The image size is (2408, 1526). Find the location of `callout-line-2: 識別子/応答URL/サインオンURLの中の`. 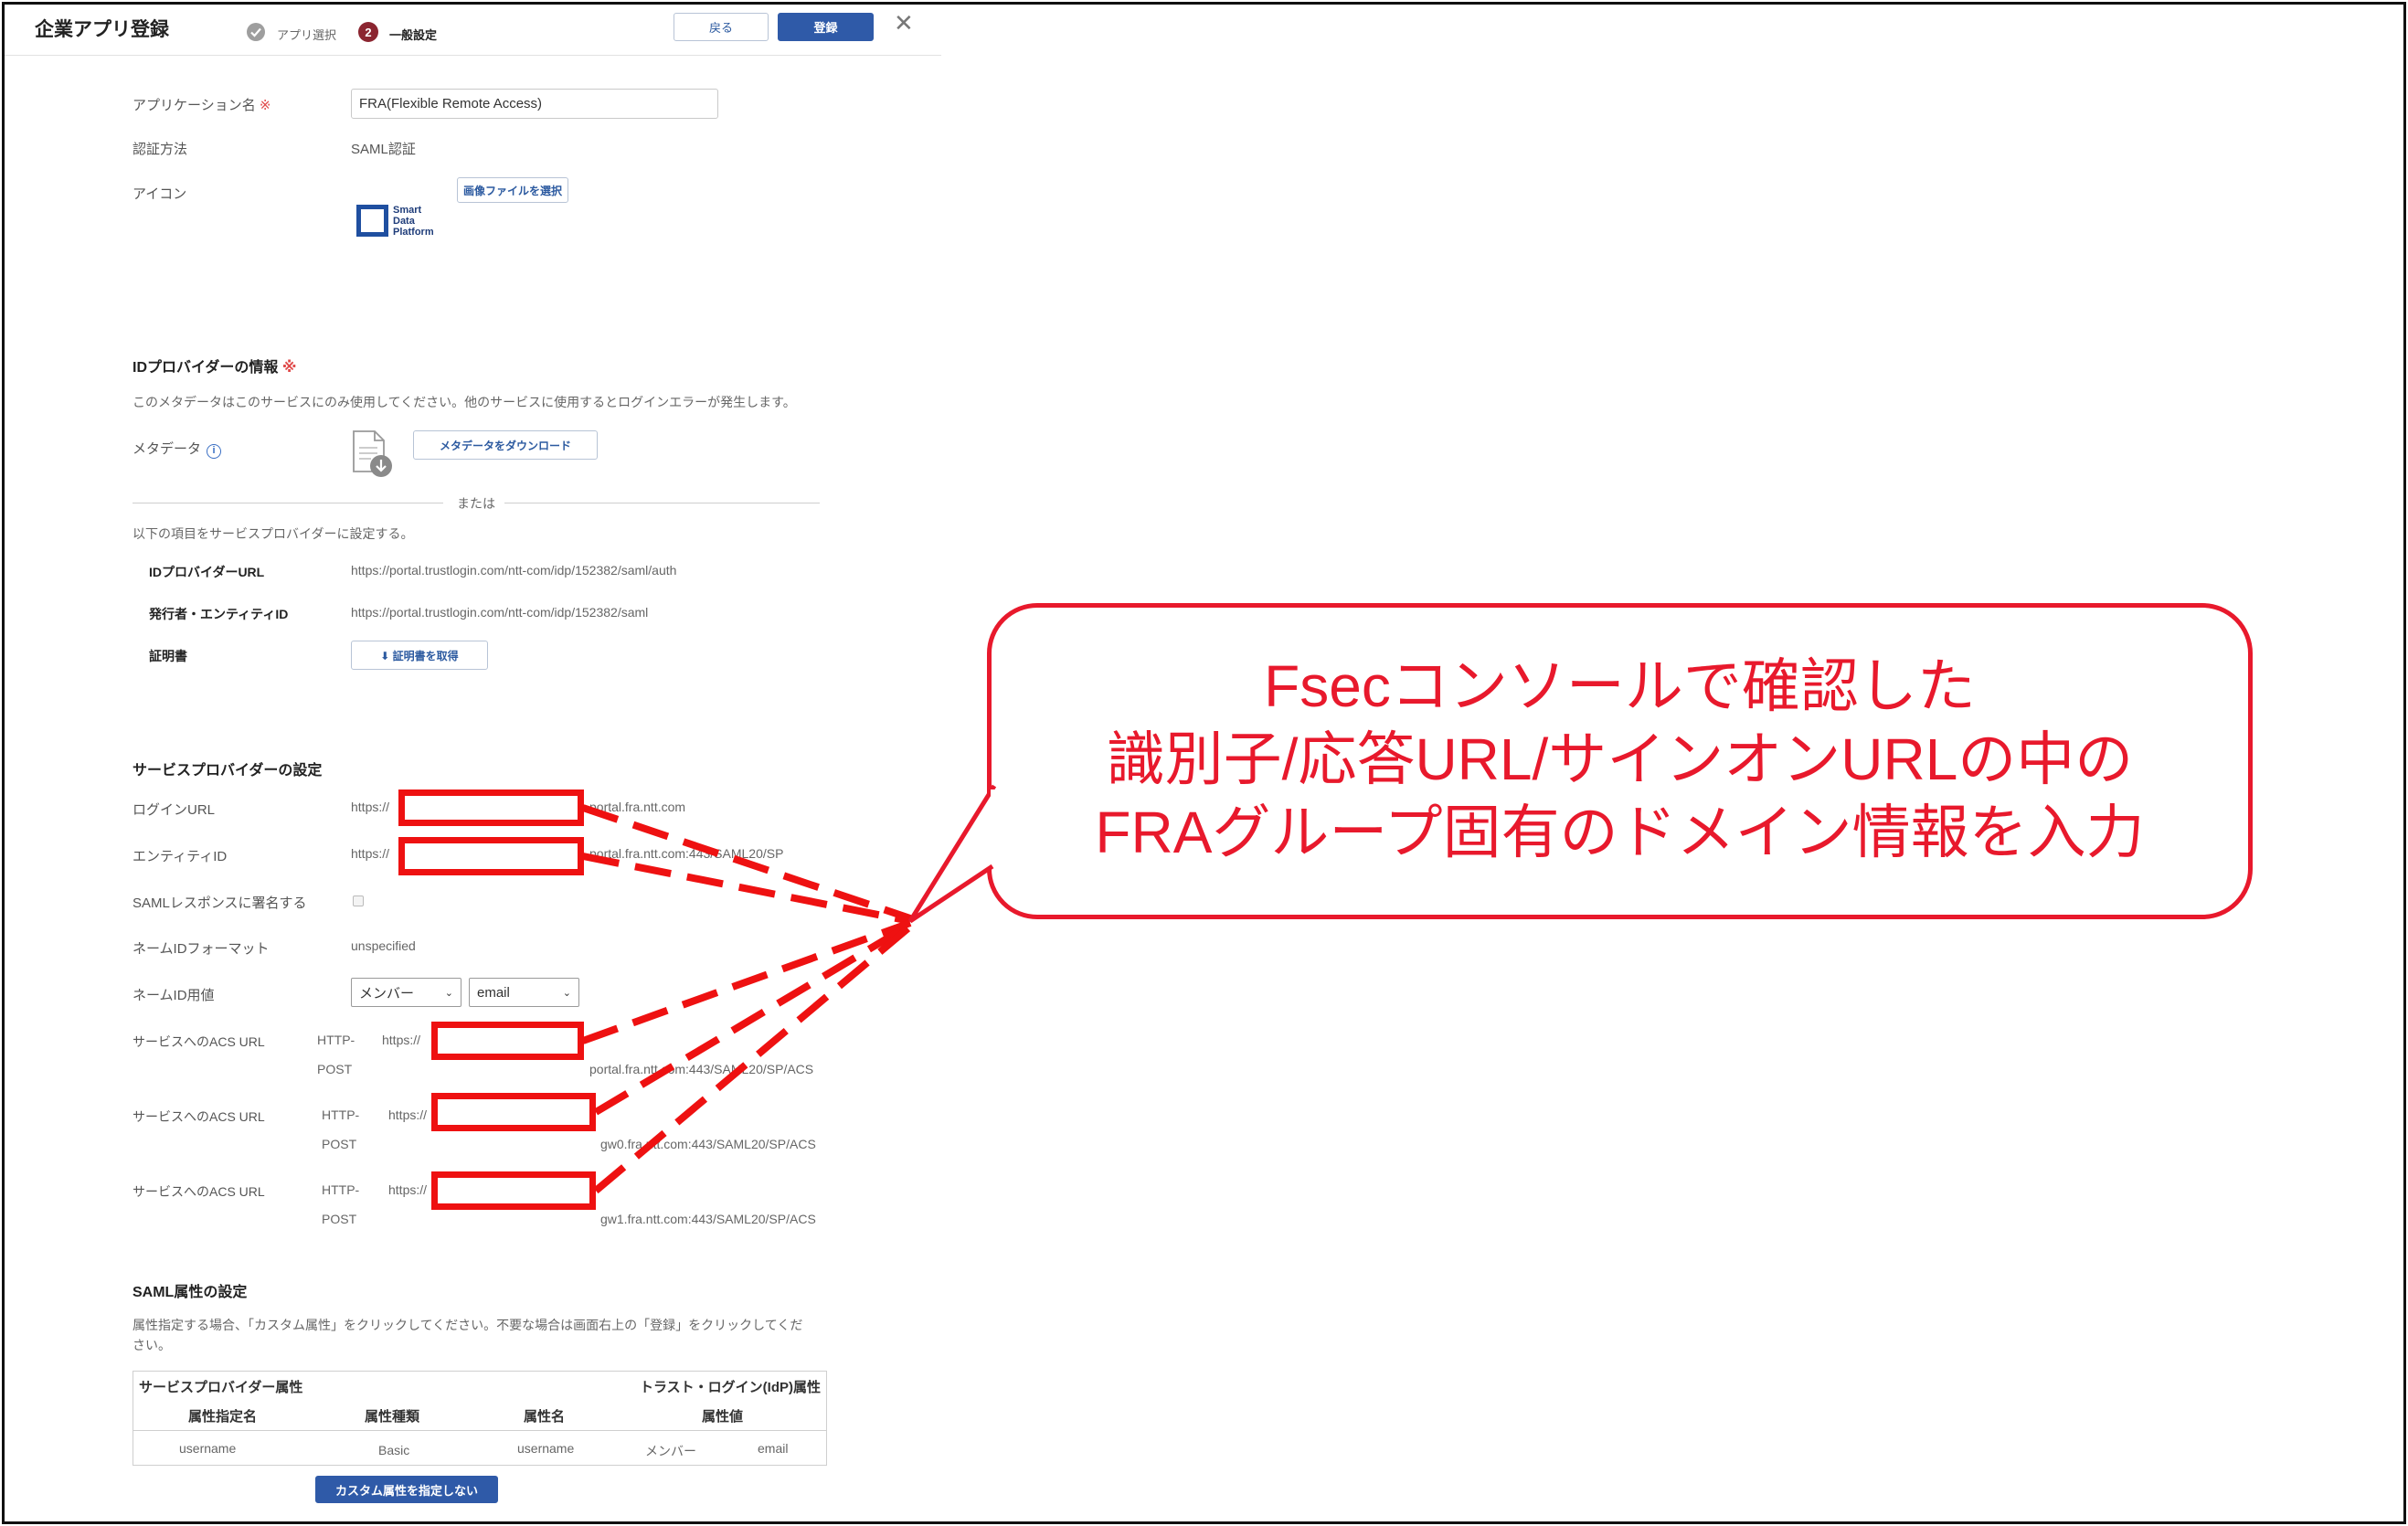

callout-line-2: 識別子/応答URL/サインオンURLの中の is located at coordinates (1620, 759).